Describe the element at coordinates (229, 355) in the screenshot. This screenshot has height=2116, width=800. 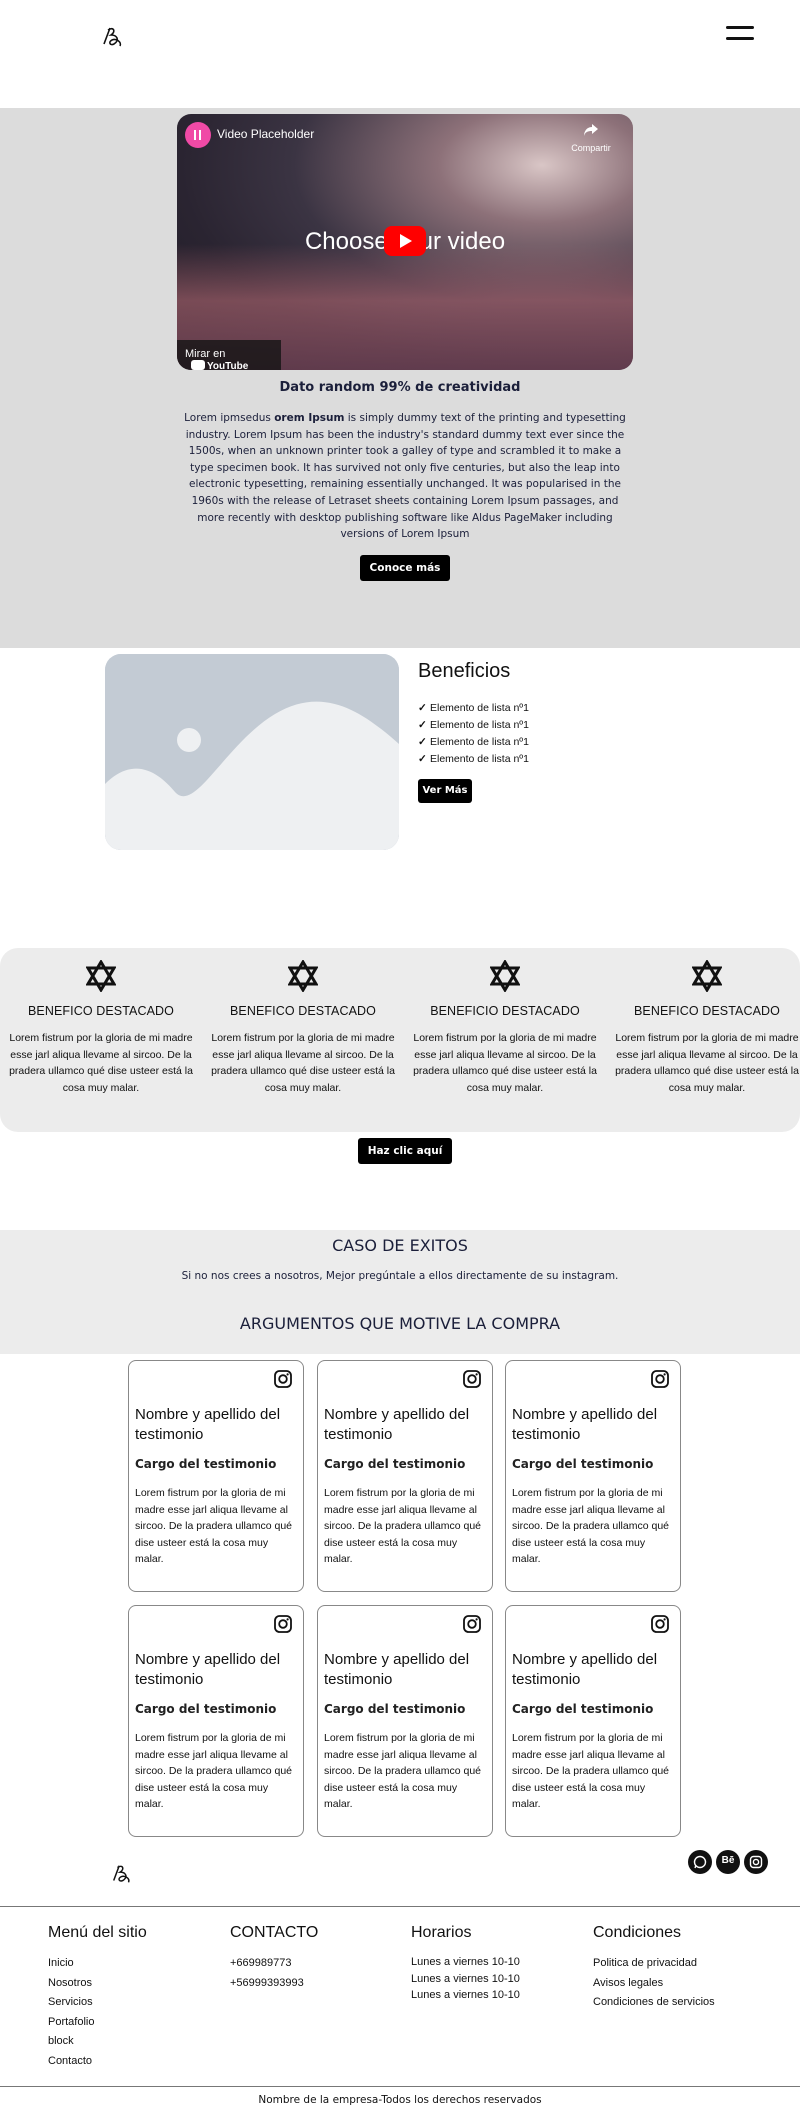
I see `watch-on-youtube-button: Mirar en YouTube` at that location.